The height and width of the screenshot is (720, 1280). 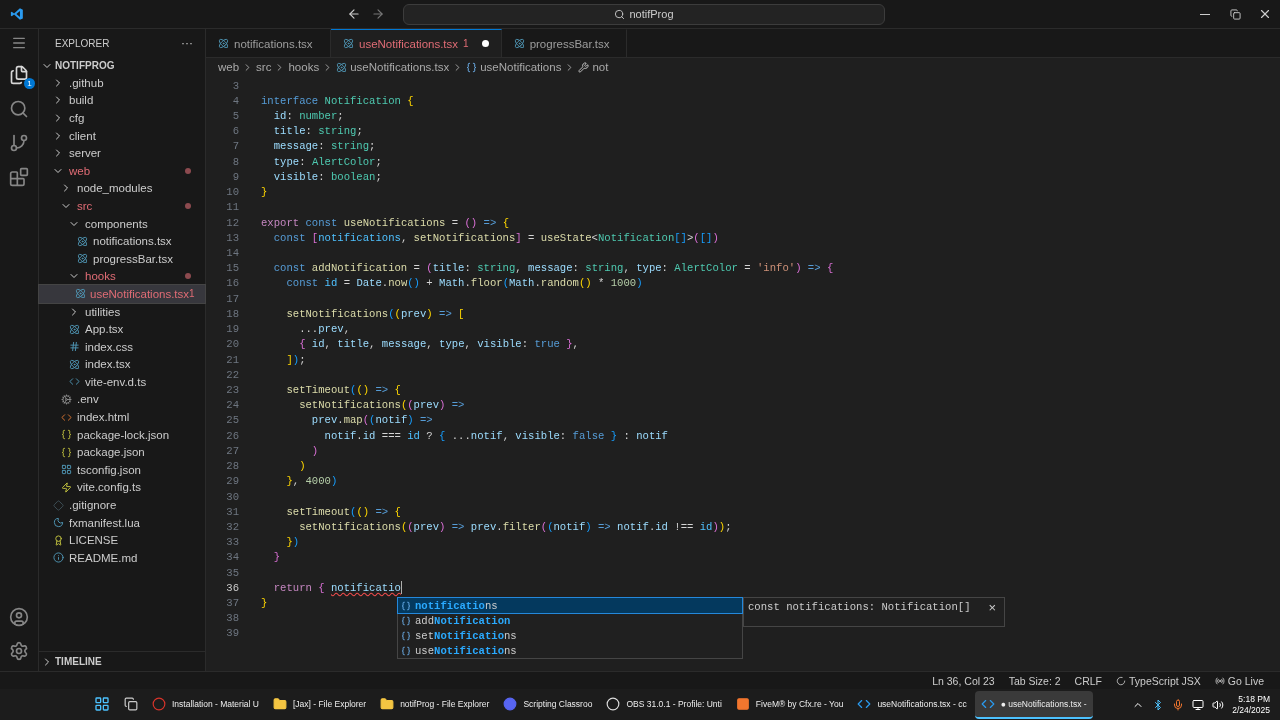 What do you see at coordinates (122, 346) in the screenshot?
I see `tree-item: index.css` at bounding box center [122, 346].